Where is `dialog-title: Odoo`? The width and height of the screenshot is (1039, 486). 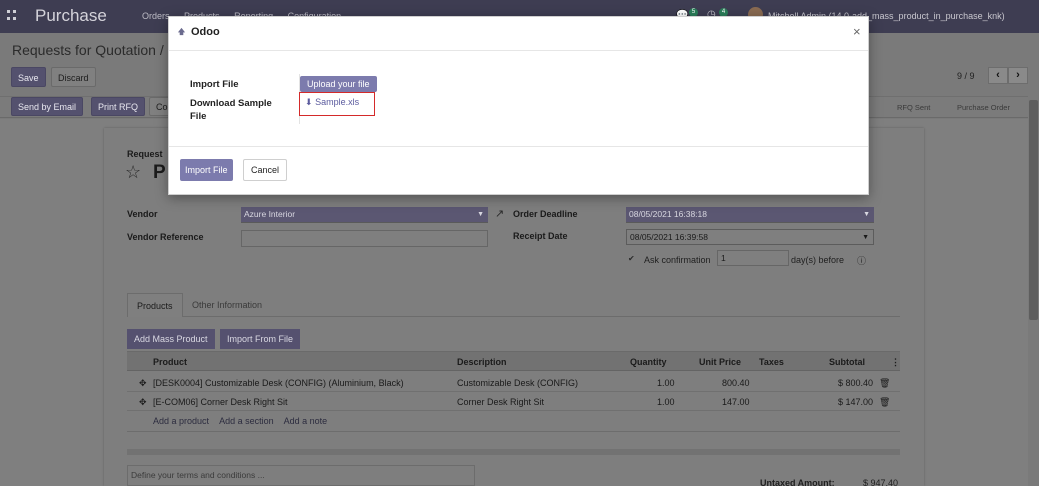 dialog-title: Odoo is located at coordinates (198, 32).